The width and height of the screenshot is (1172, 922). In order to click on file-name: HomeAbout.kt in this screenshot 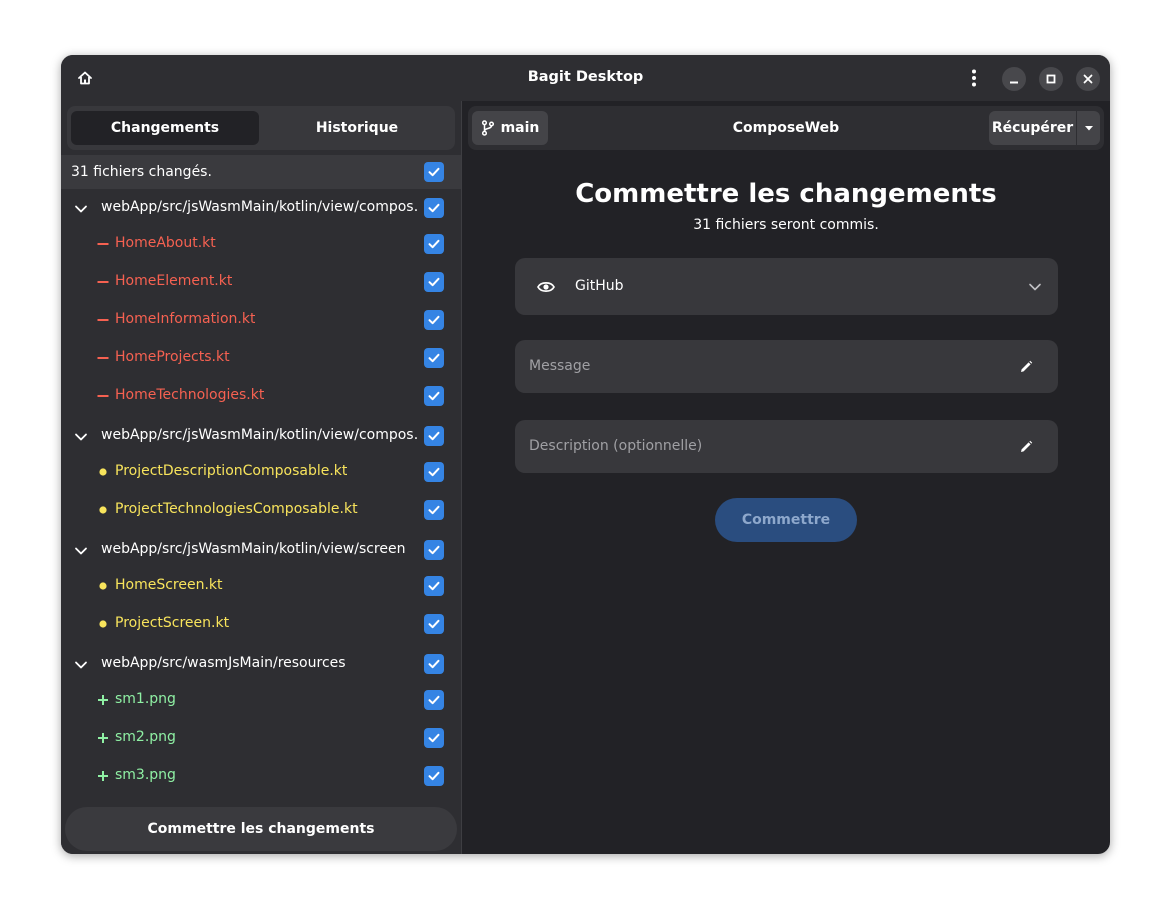, I will do `click(165, 243)`.